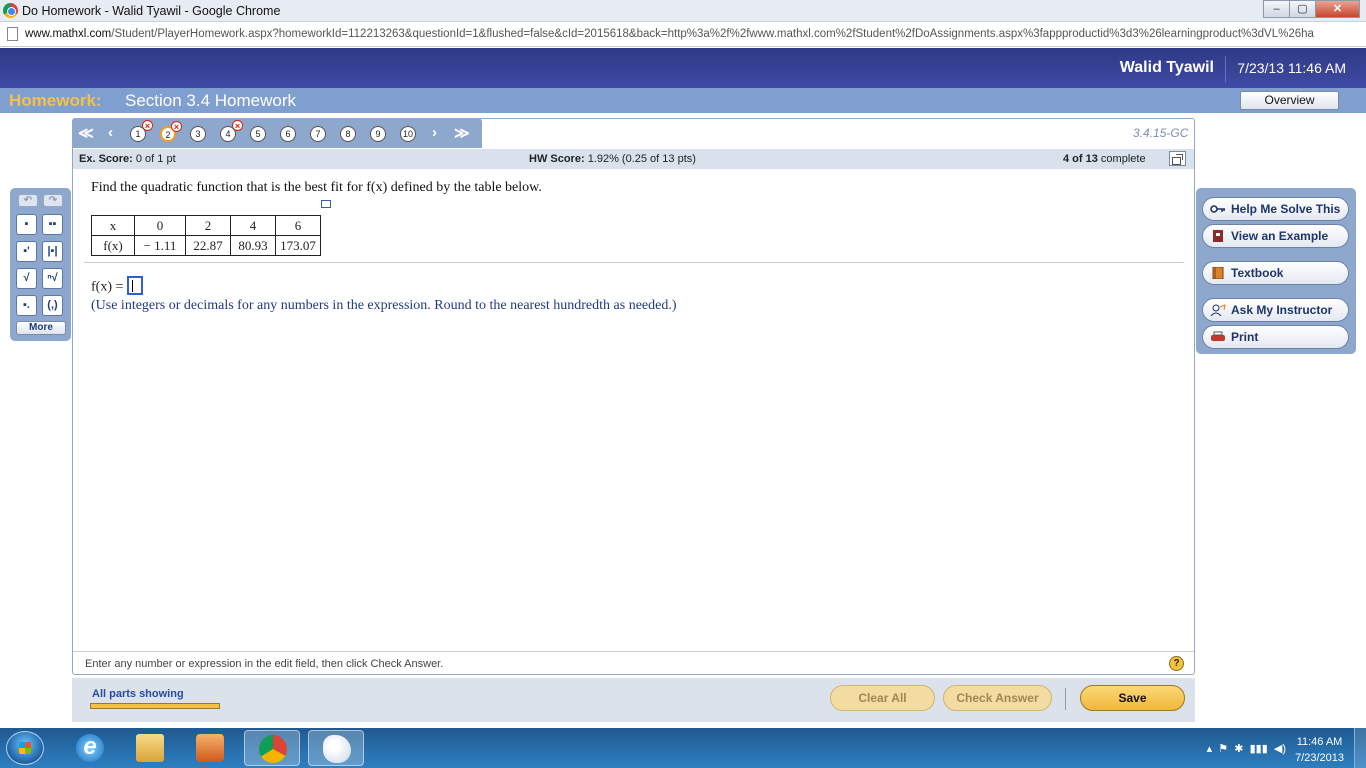 The height and width of the screenshot is (768, 1366). Describe the element at coordinates (1065, 699) in the screenshot. I see `button-divider` at that location.